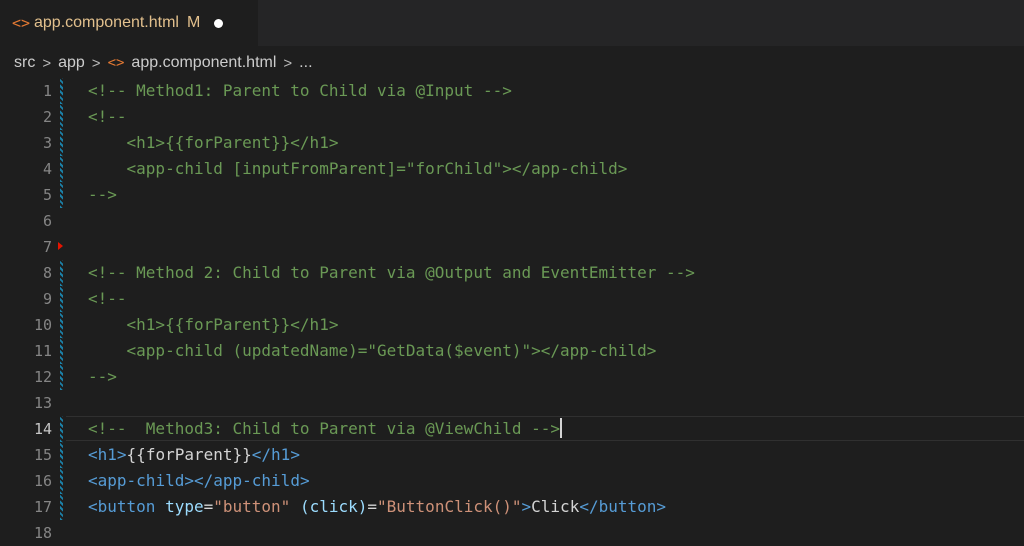 The width and height of the screenshot is (1024, 546). What do you see at coordinates (199, 480) in the screenshot?
I see `code-text: <app-child></app-child>` at bounding box center [199, 480].